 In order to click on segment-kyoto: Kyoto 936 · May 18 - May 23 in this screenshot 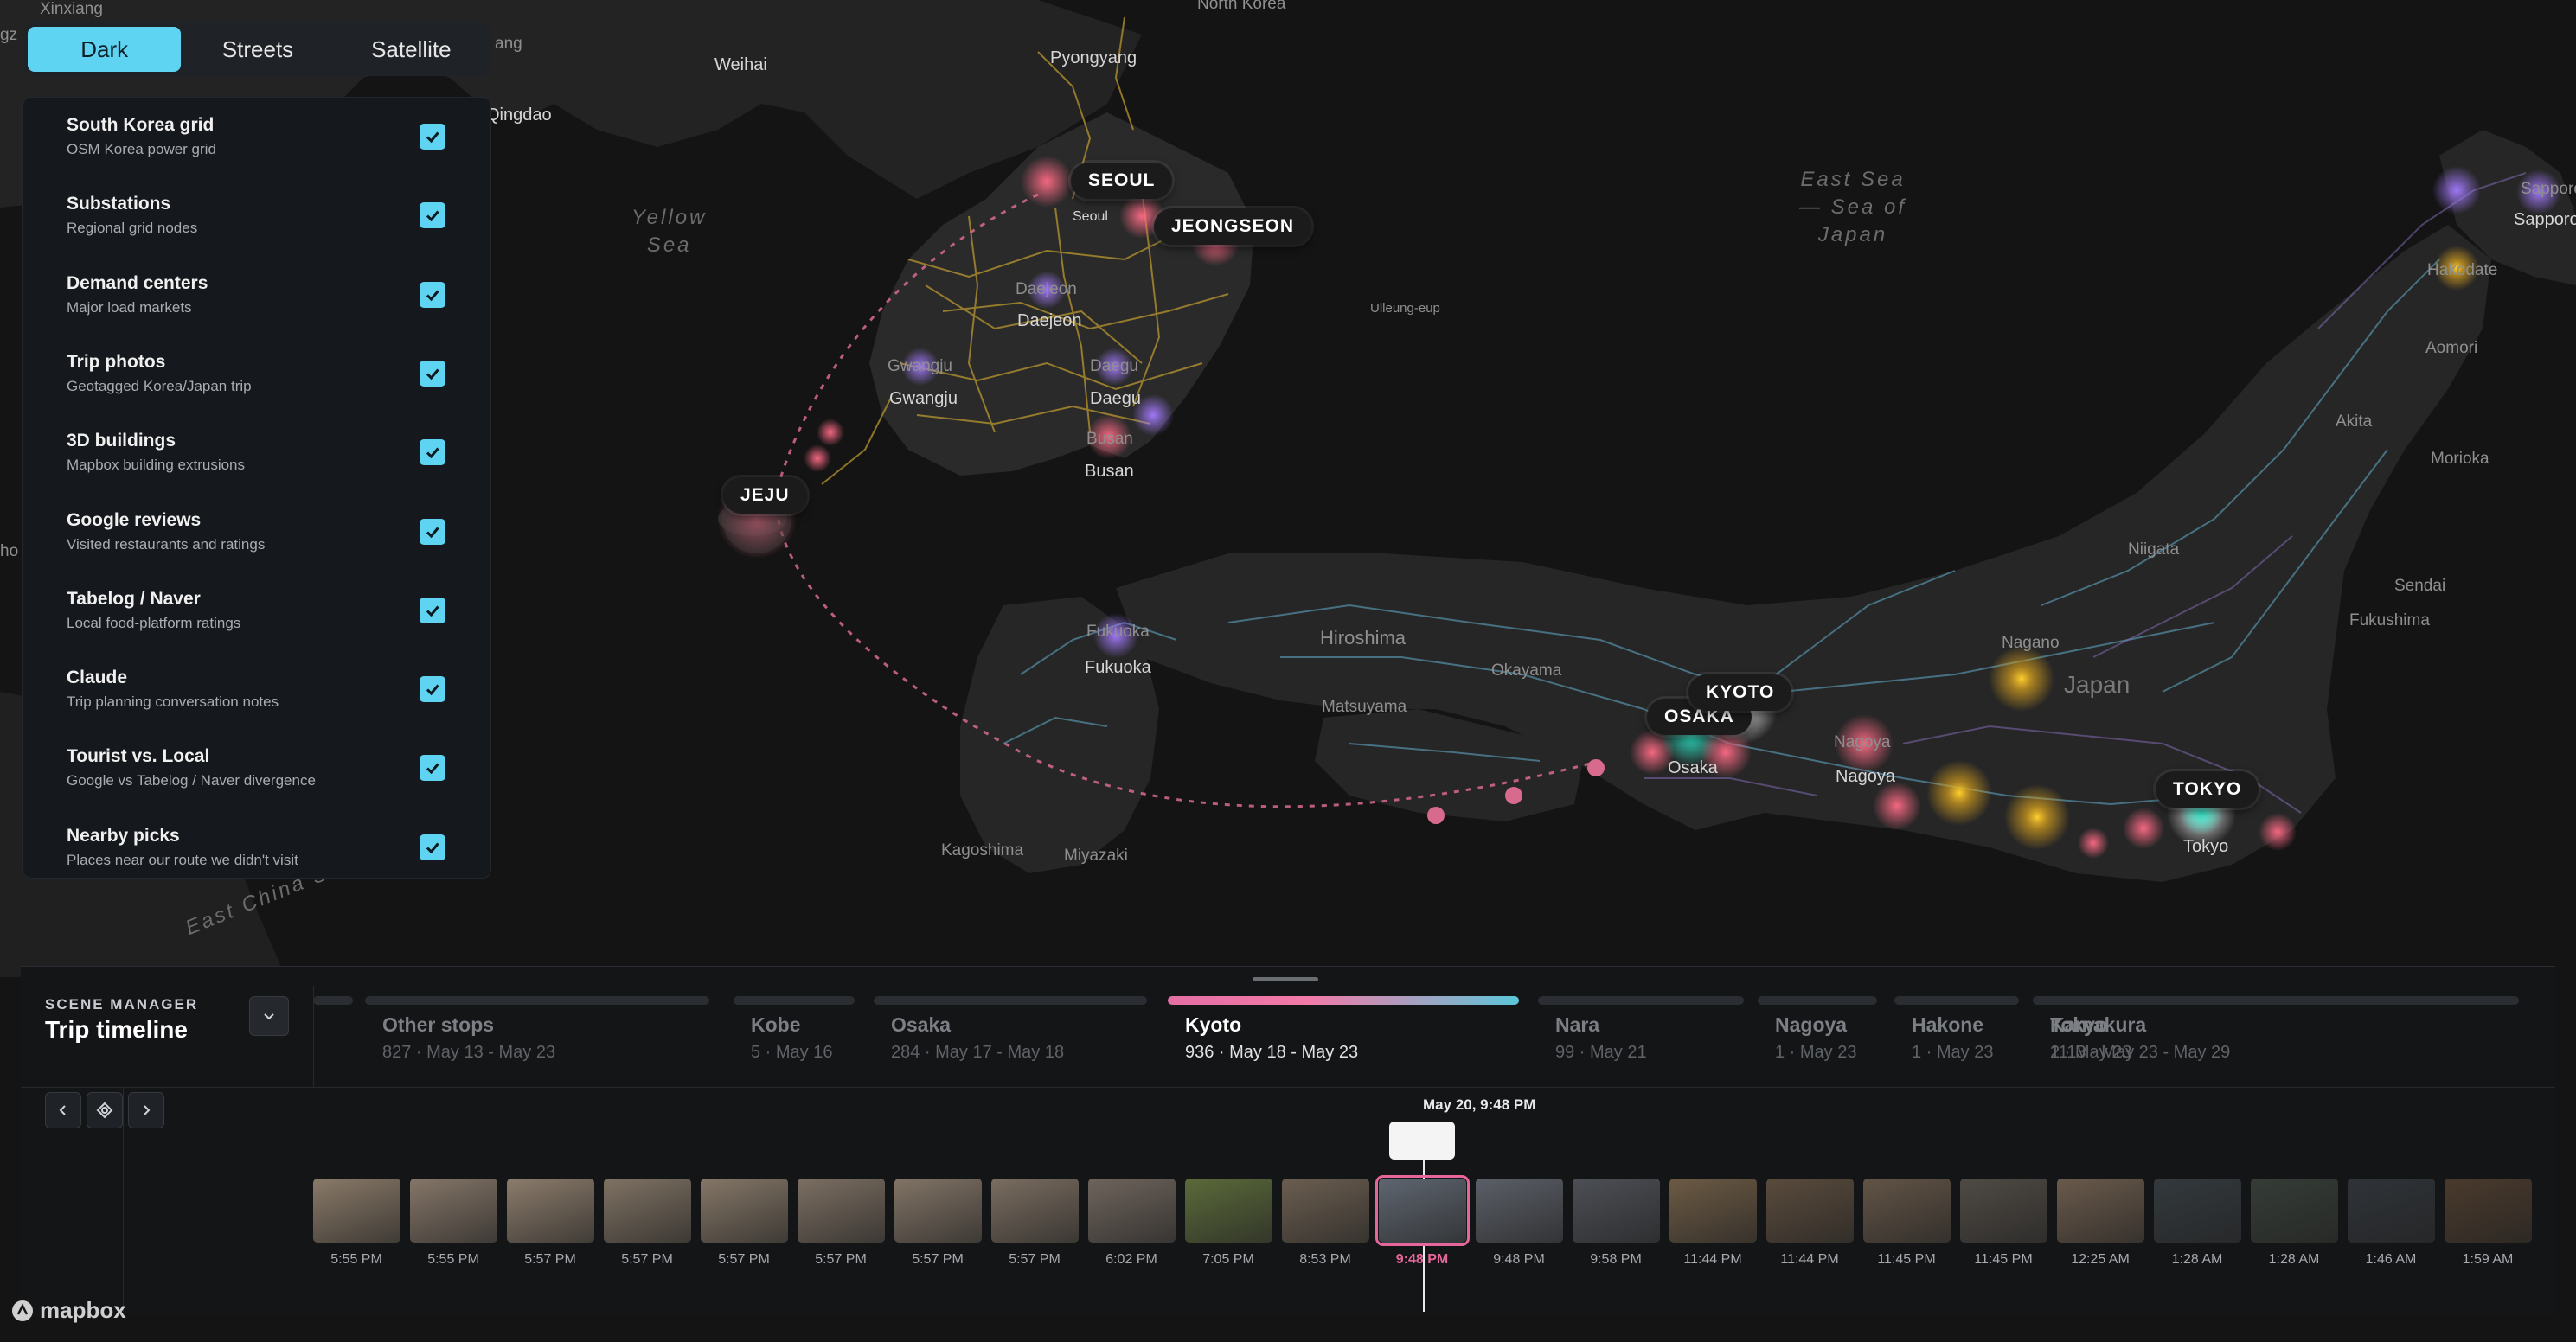, I will do `click(1349, 1031)`.